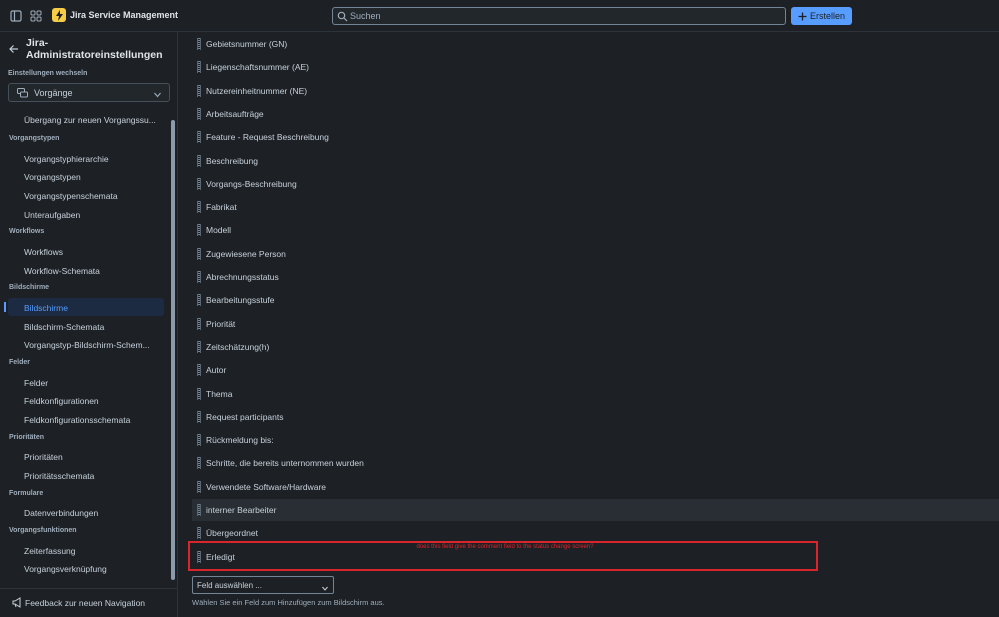 This screenshot has height=617, width=999. I want to click on field-row: Gebietsnummer (GN), so click(595, 44).